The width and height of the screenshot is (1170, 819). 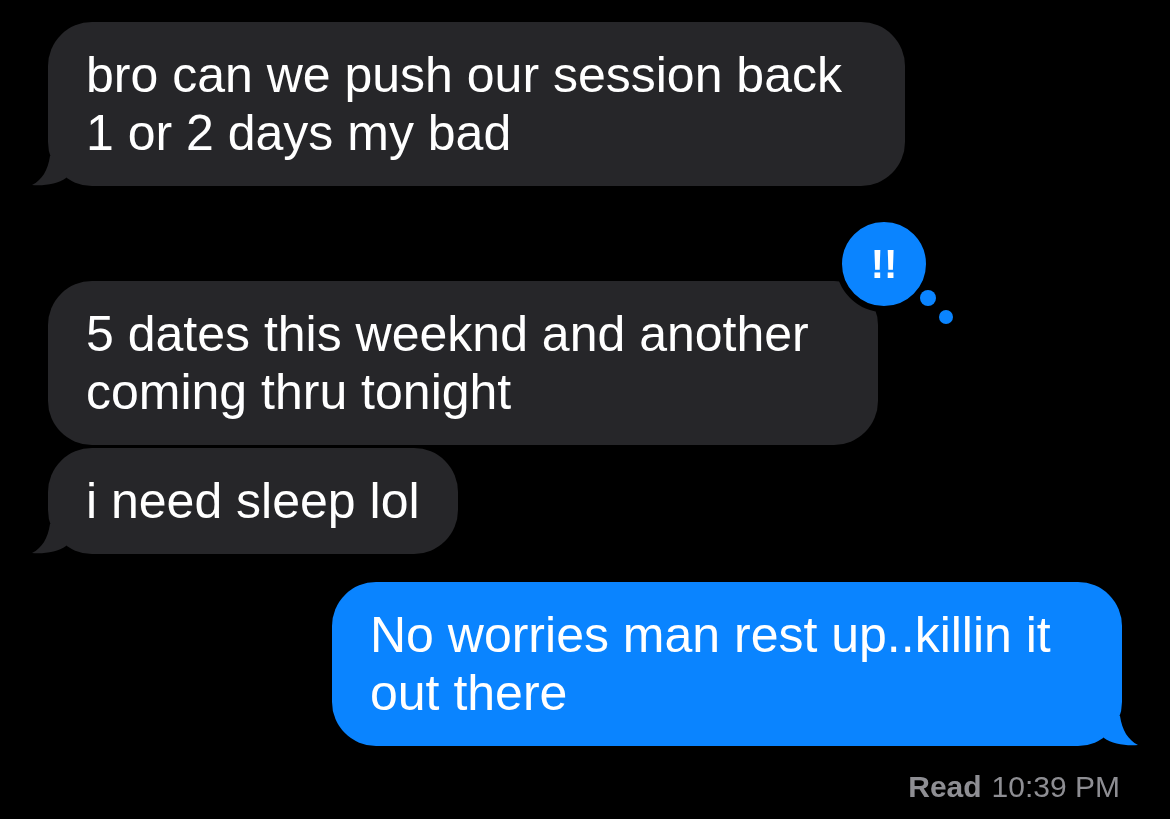 What do you see at coordinates (945, 787) in the screenshot?
I see `read-label: Read` at bounding box center [945, 787].